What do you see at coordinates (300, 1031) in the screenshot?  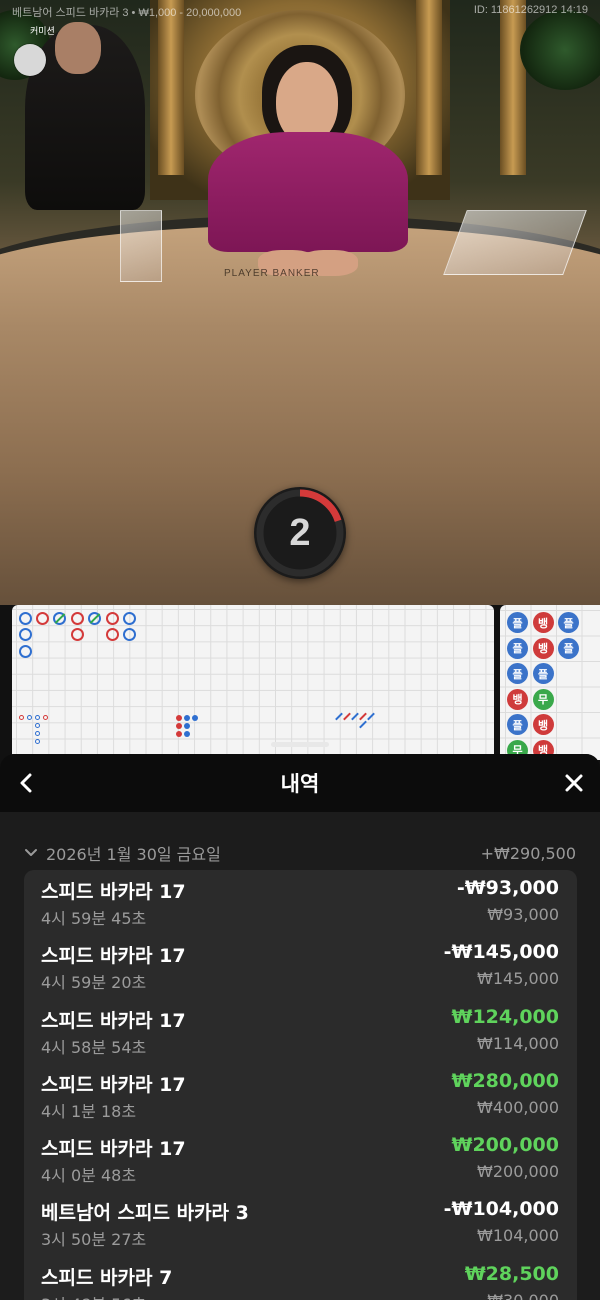 I see `history-item: 스피드 바카라 17 4시 58분 54초 ₩124,000 ₩114,000` at bounding box center [300, 1031].